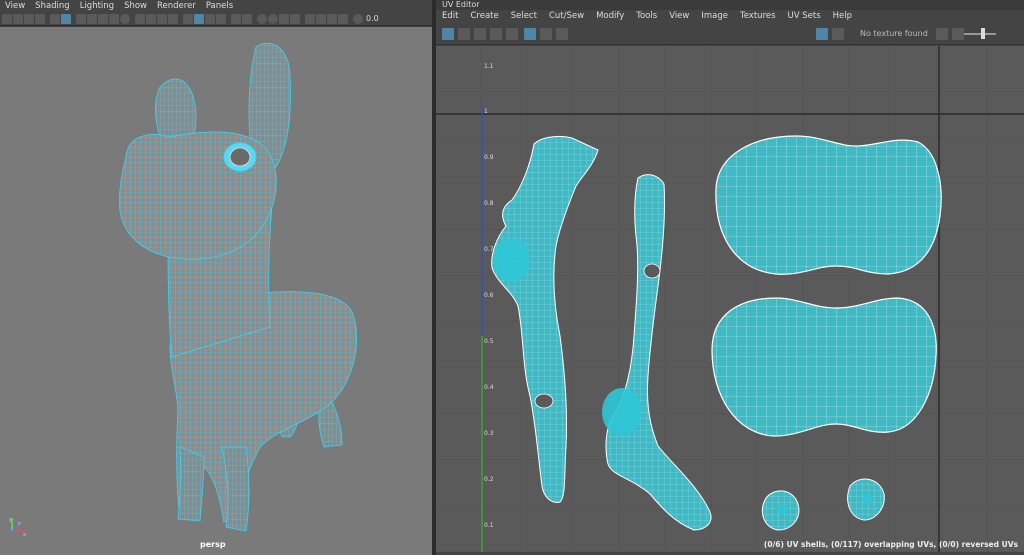  I want to click on uv-tick-0-2: 0.2, so click(489, 479).